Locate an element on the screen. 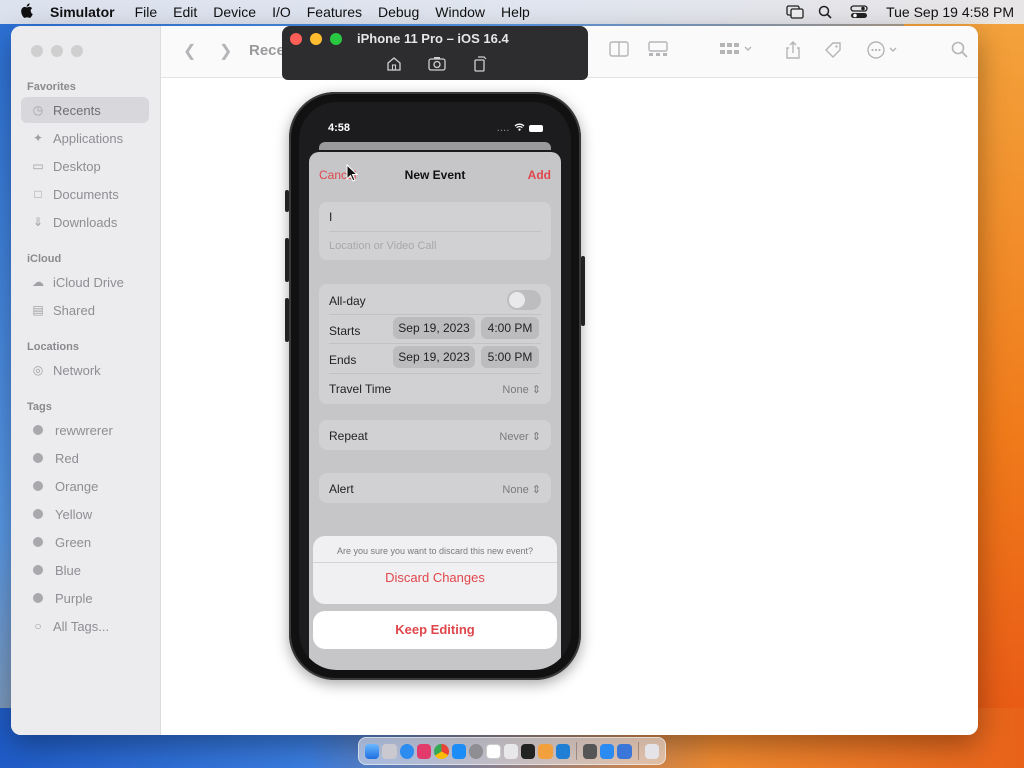 The width and height of the screenshot is (1024, 768). menu-io: I/O is located at coordinates (281, 12).